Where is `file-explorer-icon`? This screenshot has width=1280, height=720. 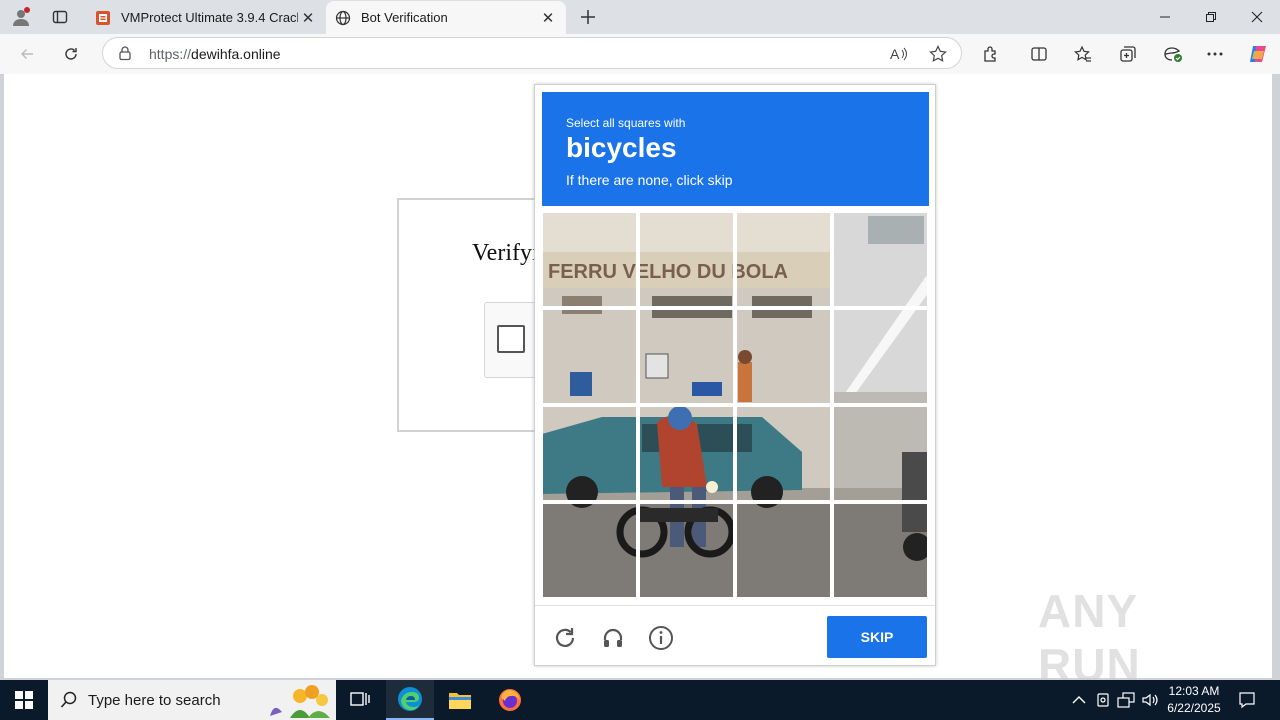
file-explorer-icon is located at coordinates (460, 700).